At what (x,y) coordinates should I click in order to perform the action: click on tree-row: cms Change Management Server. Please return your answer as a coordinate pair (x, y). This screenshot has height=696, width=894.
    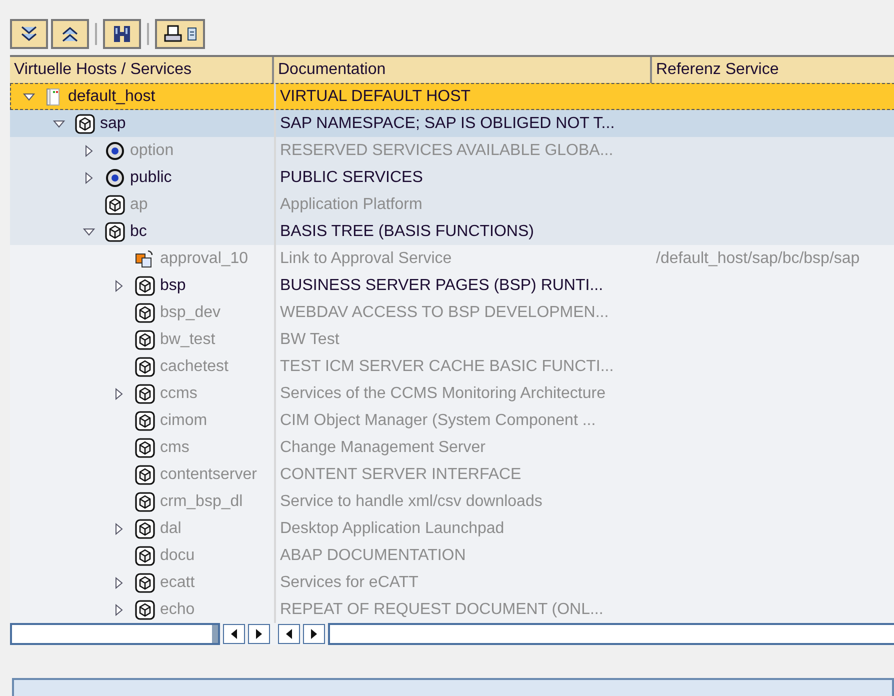
    Looking at the image, I should click on (452, 447).